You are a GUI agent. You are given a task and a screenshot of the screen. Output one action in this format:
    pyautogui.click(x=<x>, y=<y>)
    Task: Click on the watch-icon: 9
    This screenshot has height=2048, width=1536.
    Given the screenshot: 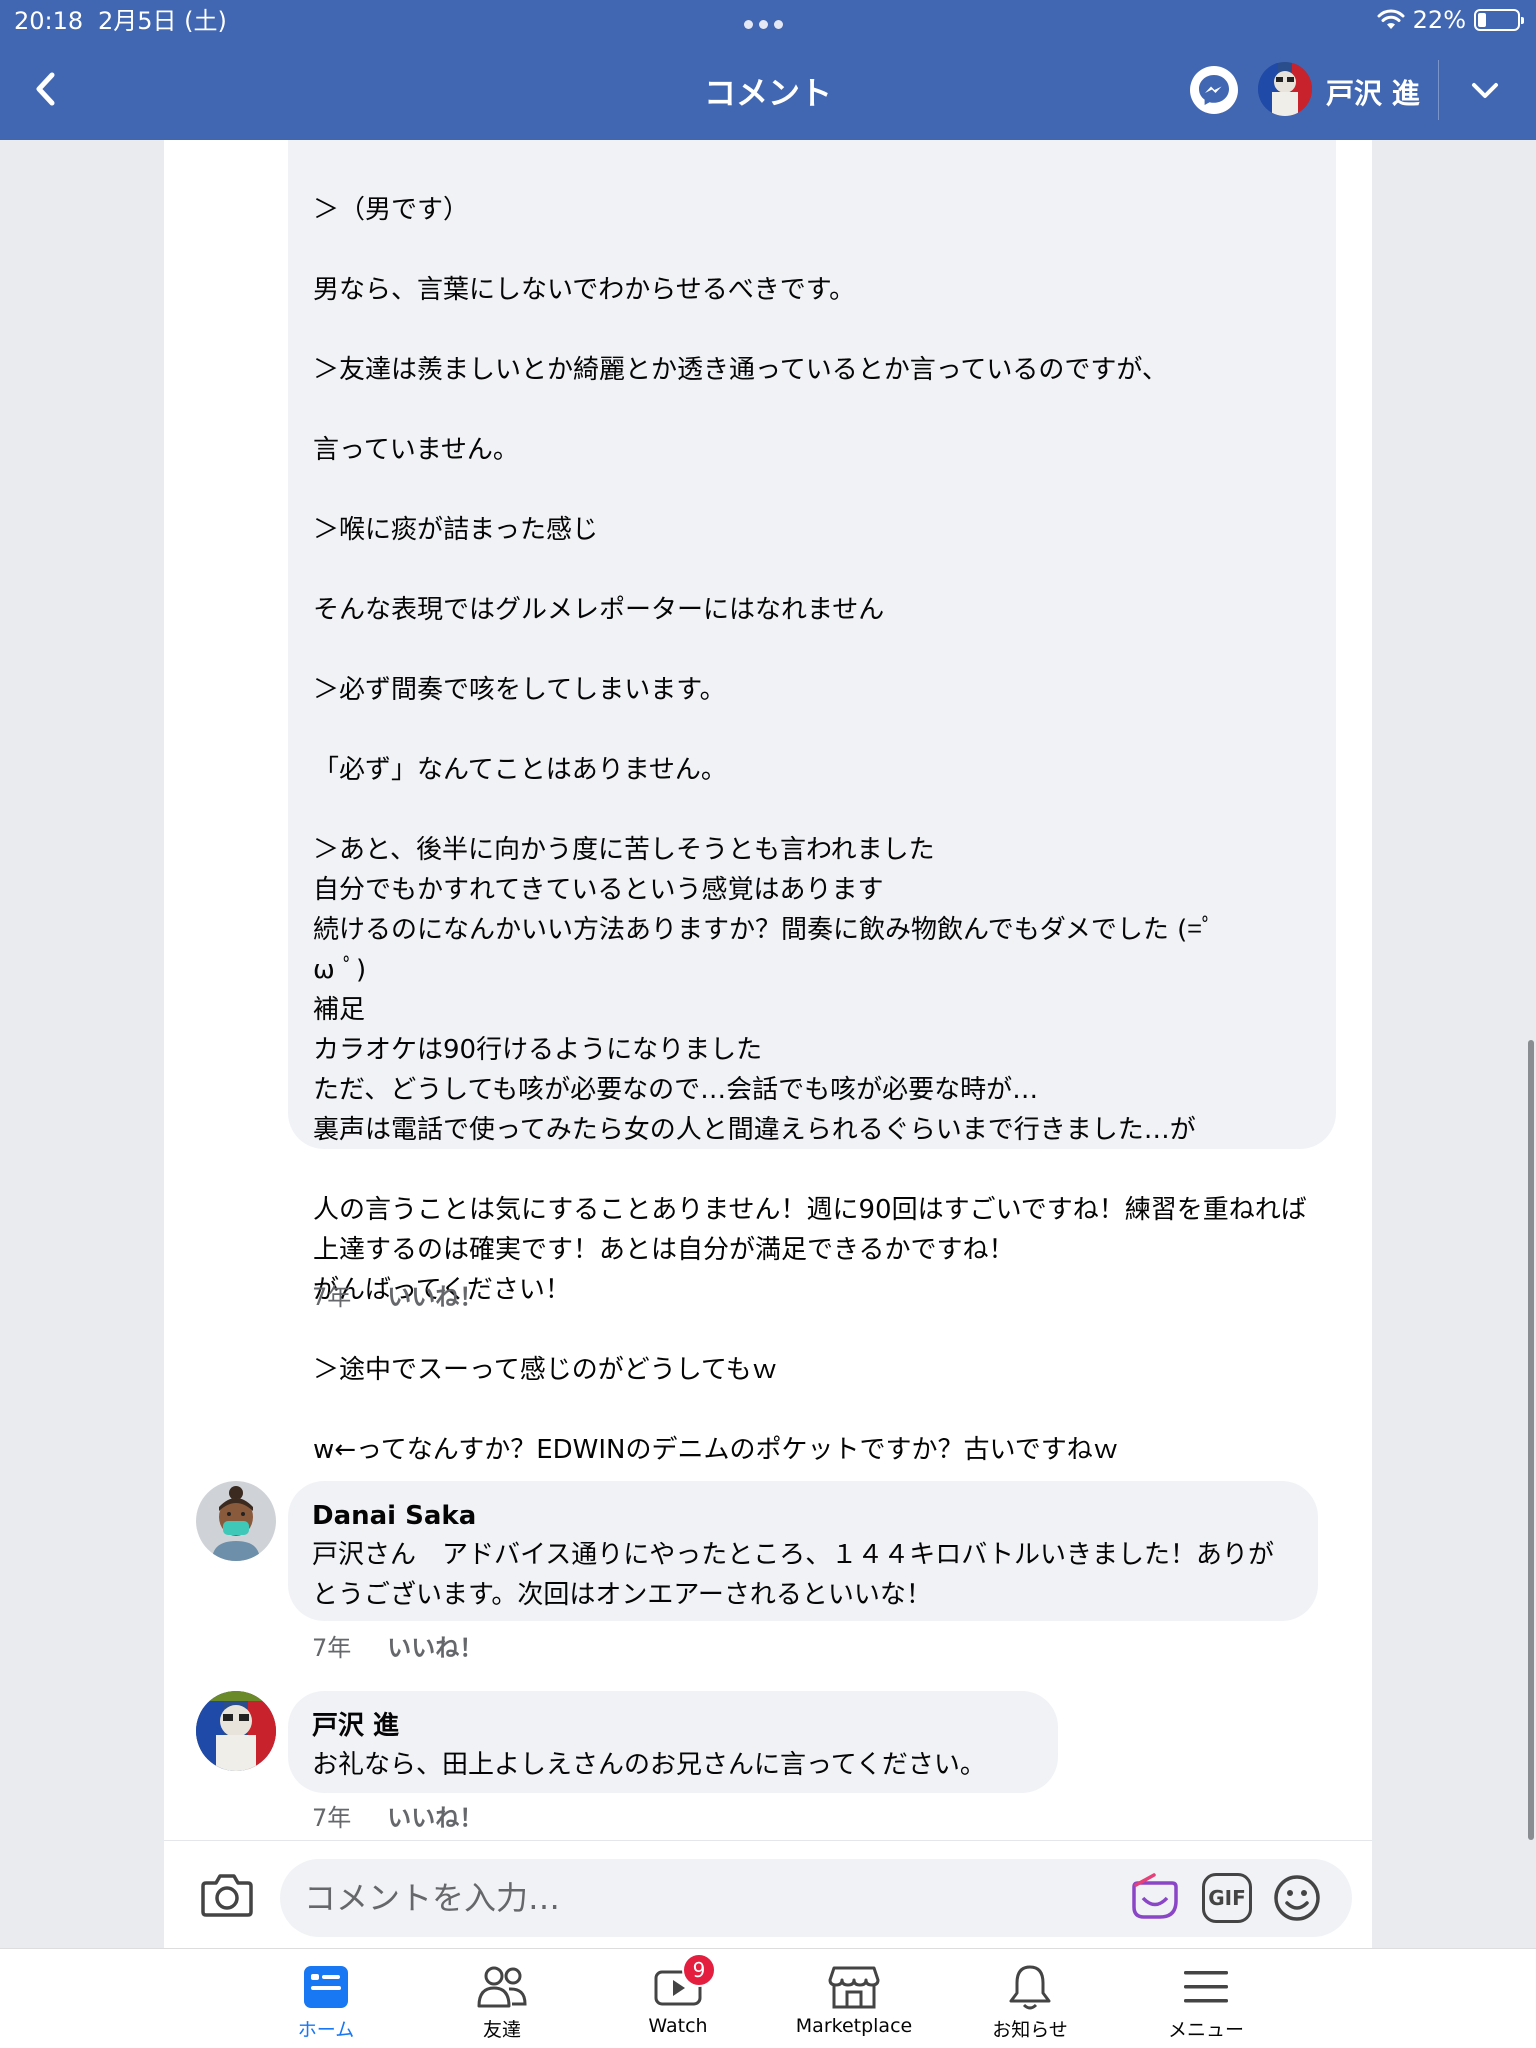 What is the action you would take?
    pyautogui.click(x=683, y=1983)
    